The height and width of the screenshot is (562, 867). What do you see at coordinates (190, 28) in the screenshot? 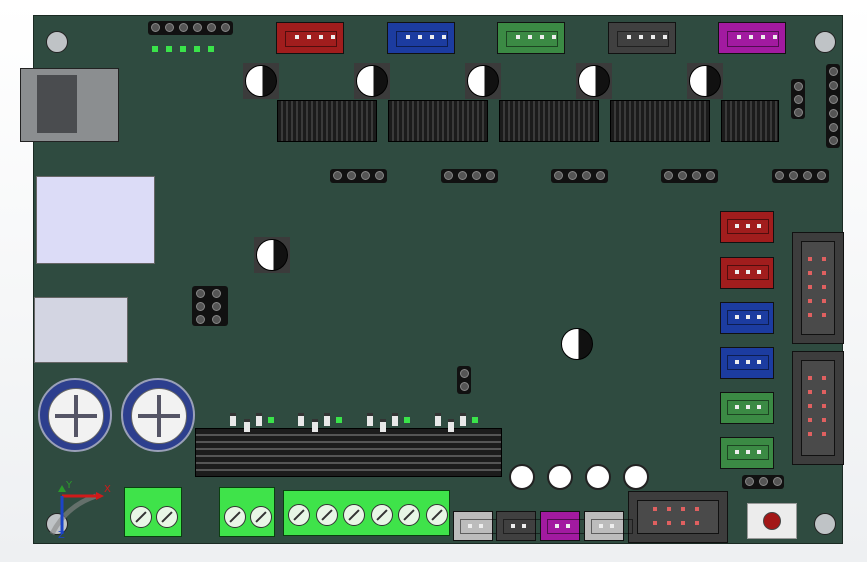
I see `pin-header-top-left` at bounding box center [190, 28].